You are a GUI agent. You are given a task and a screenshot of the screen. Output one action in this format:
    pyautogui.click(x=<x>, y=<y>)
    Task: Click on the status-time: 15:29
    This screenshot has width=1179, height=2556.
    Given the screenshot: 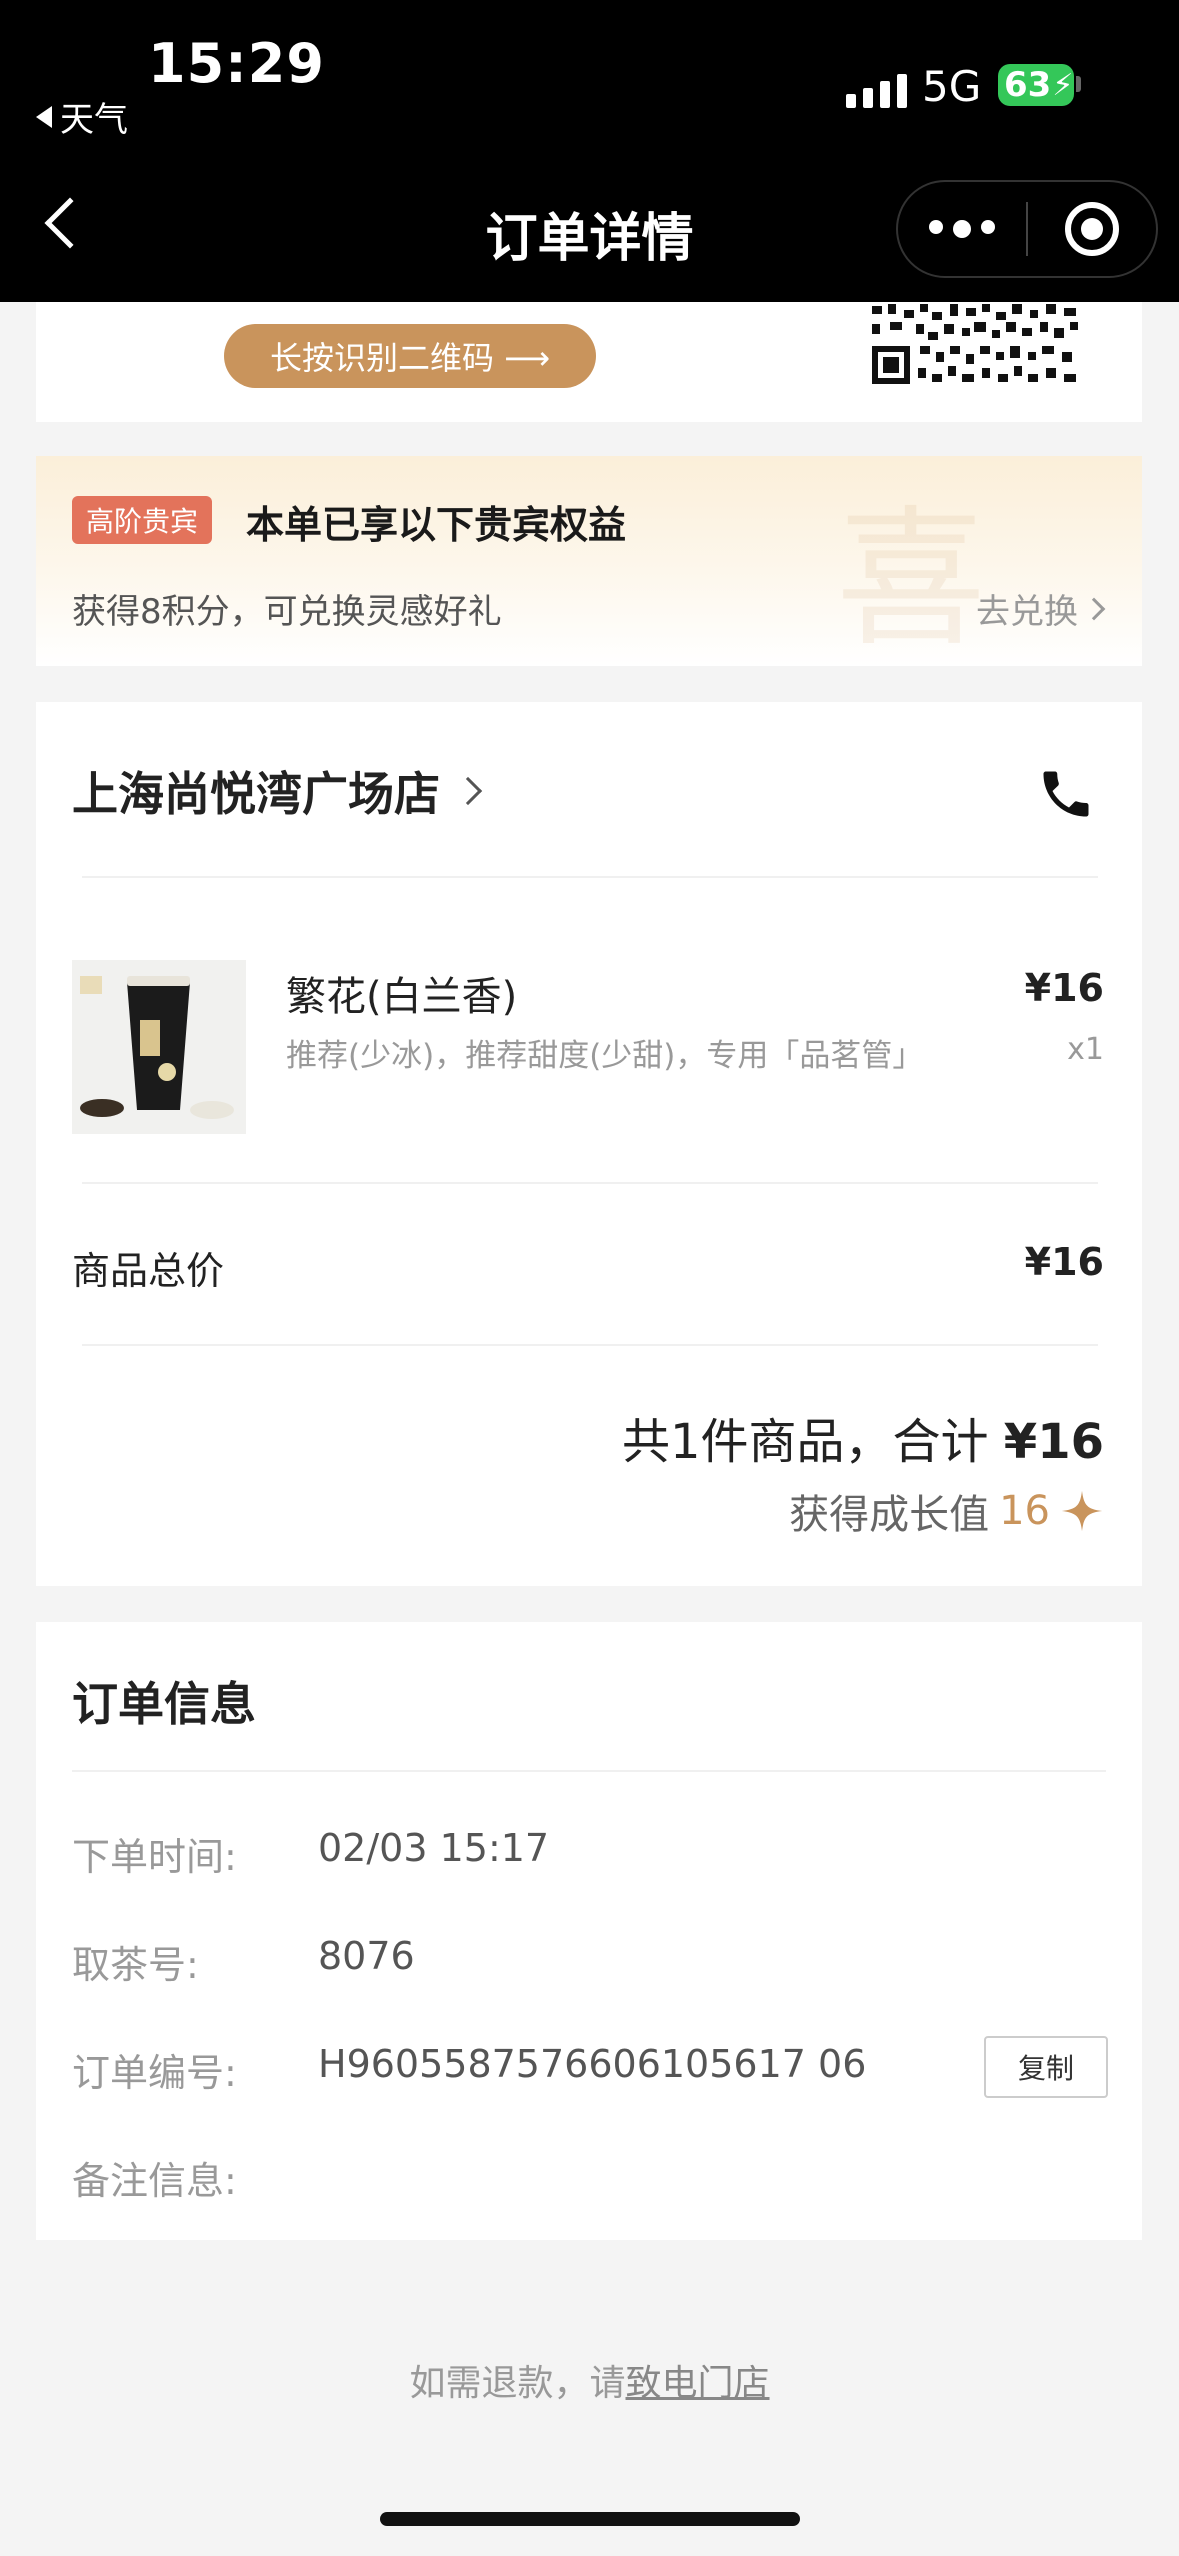 What is the action you would take?
    pyautogui.click(x=236, y=63)
    